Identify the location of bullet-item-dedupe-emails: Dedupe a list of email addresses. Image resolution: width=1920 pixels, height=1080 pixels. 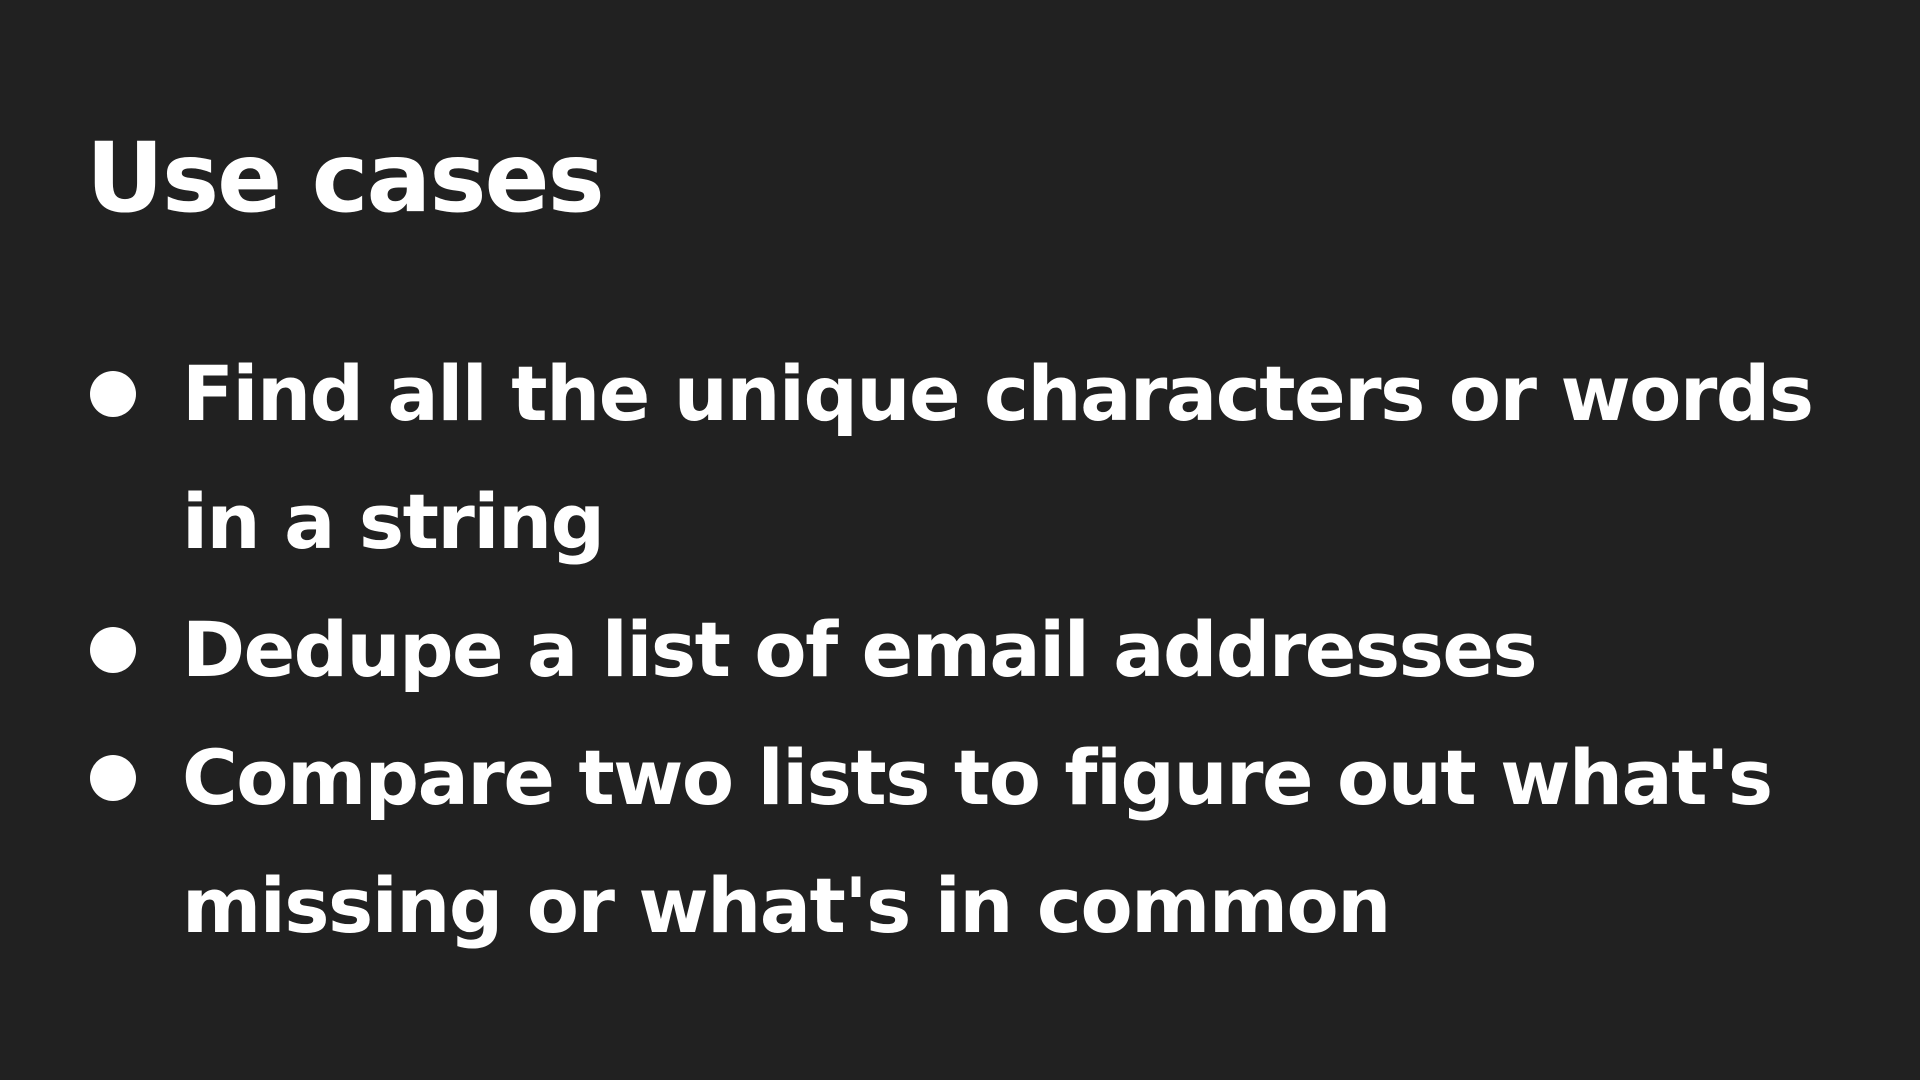
(981, 650).